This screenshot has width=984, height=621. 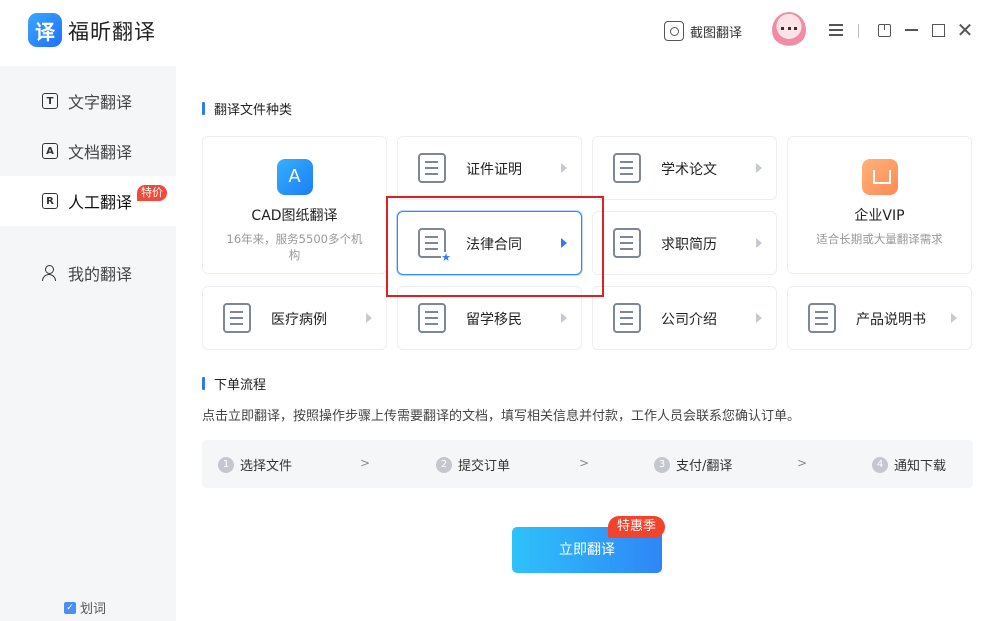 I want to click on step-number: 1, so click(x=226, y=464).